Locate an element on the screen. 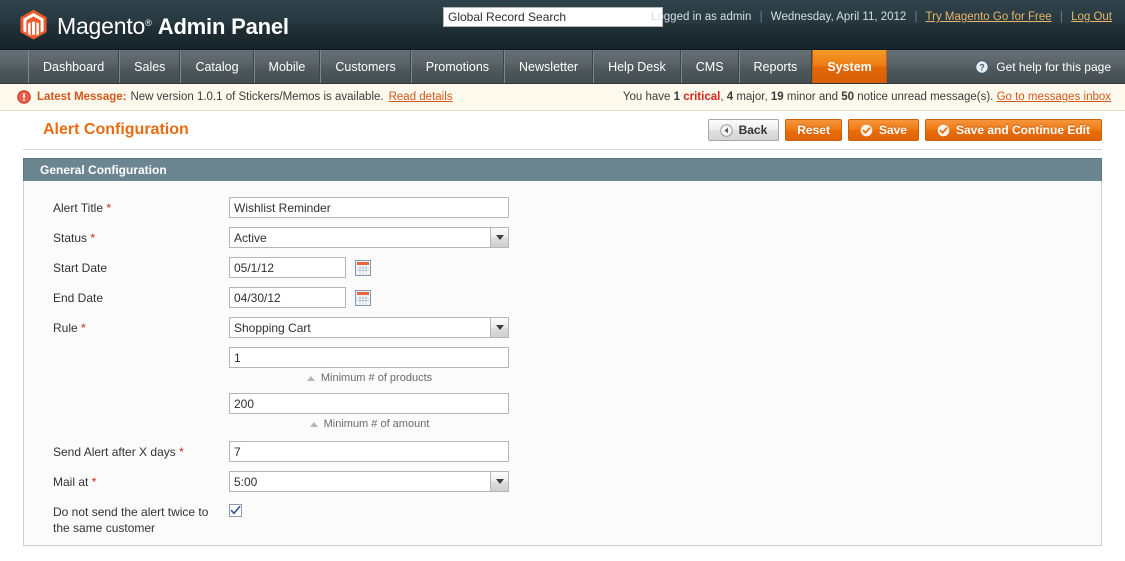 The image size is (1125, 561). nav-item-cms: CMS is located at coordinates (709, 66).